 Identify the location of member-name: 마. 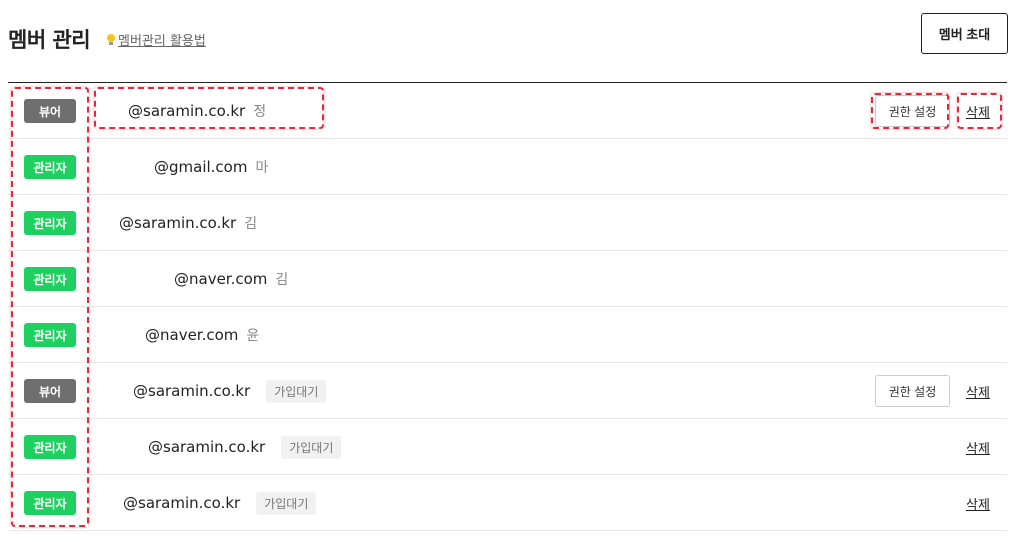
(262, 168).